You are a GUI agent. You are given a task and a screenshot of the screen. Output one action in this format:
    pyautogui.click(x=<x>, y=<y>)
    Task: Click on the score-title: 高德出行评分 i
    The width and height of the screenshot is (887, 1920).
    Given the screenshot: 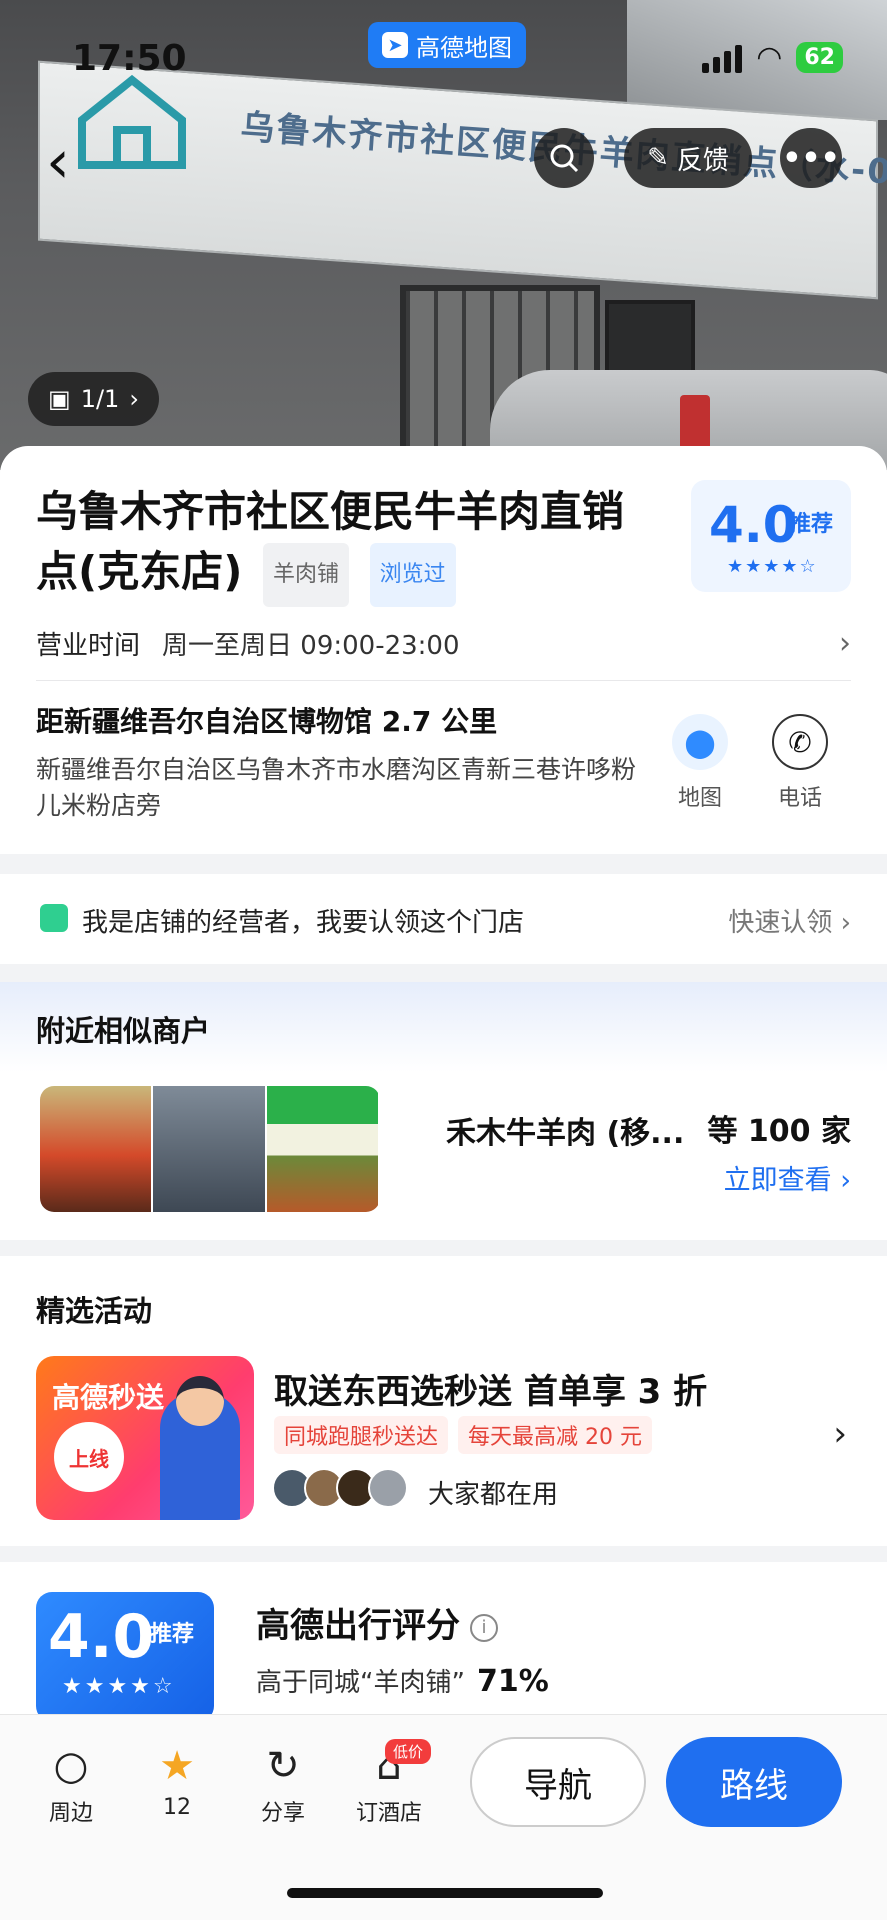 What is the action you would take?
    pyautogui.click(x=377, y=1622)
    